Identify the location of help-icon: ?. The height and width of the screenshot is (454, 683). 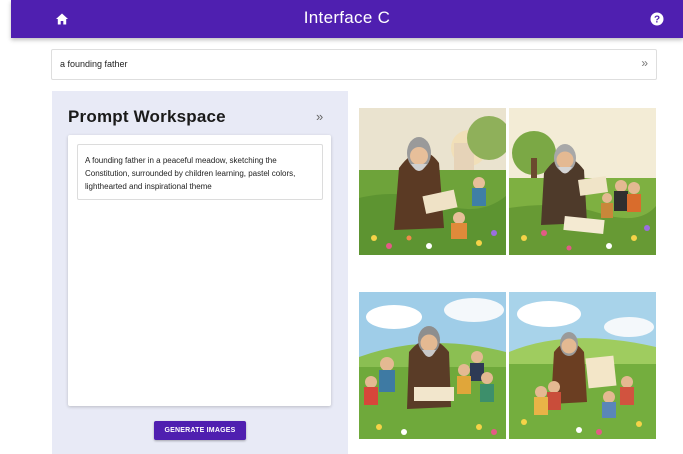
(657, 19).